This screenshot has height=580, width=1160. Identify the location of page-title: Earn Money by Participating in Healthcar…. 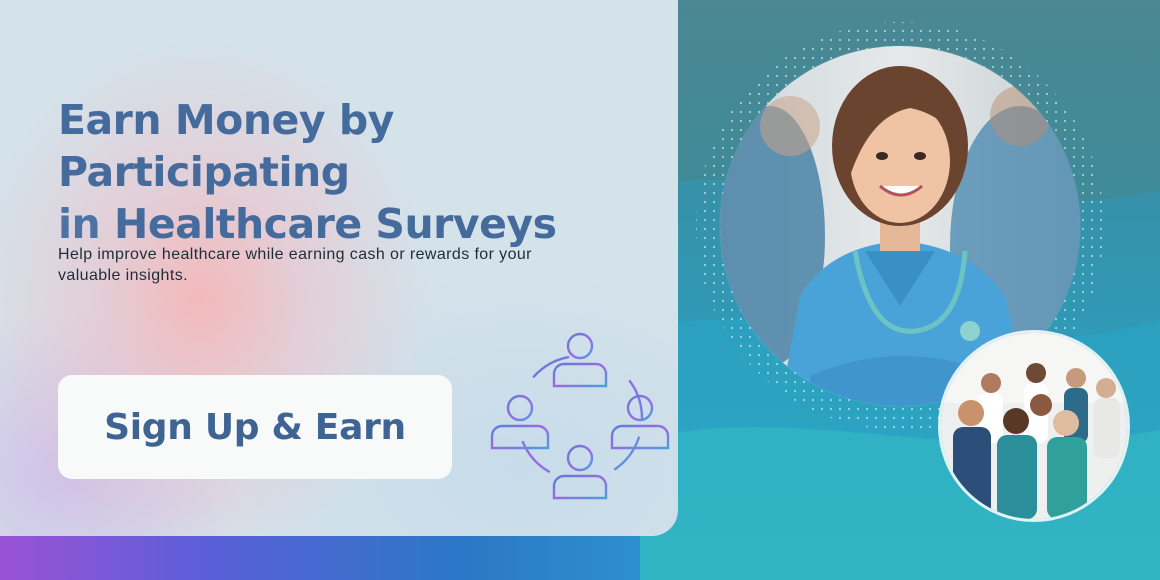
(368, 172).